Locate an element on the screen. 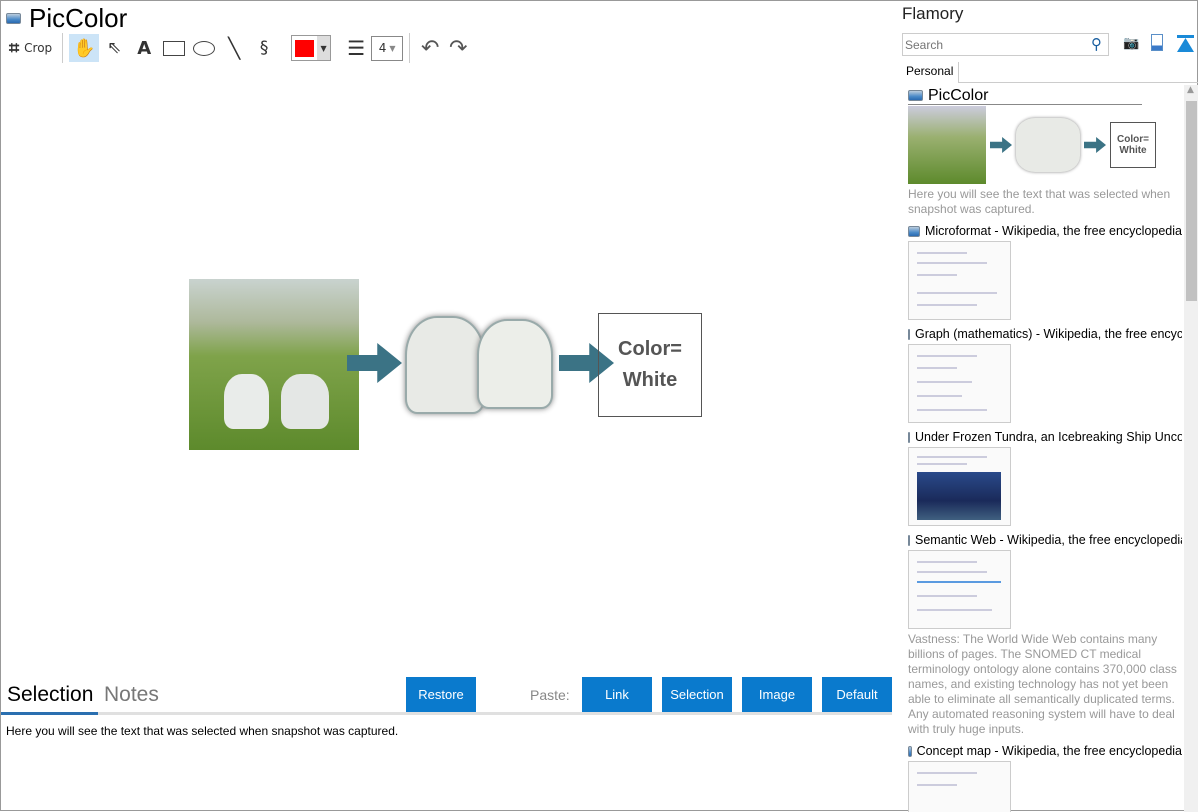 Image resolution: width=1198 pixels, height=812 pixels. line-width-value: 4 is located at coordinates (382, 48).